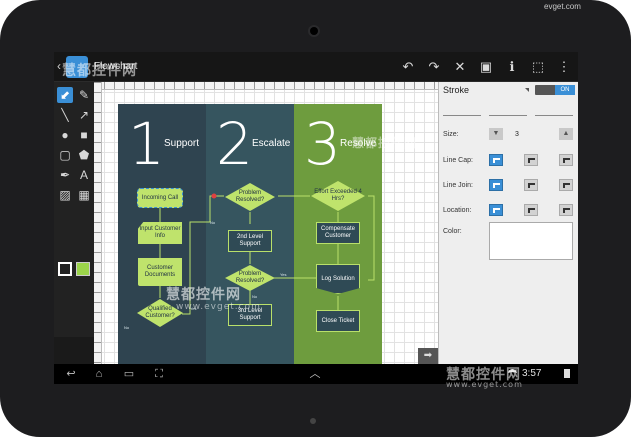 This screenshot has width=631, height=437. I want to click on node-label: Incoming Call, so click(160, 197).